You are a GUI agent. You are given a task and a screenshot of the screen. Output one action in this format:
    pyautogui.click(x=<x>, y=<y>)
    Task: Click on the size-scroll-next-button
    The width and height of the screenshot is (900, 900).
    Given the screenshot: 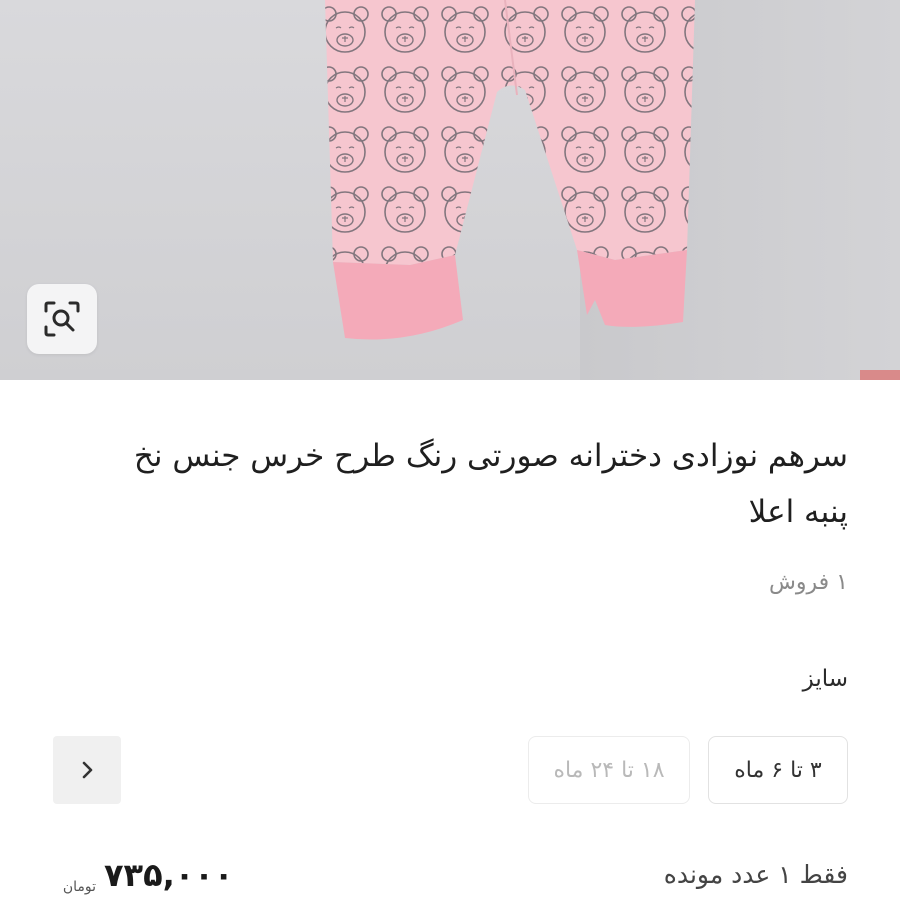 What is the action you would take?
    pyautogui.click(x=87, y=770)
    